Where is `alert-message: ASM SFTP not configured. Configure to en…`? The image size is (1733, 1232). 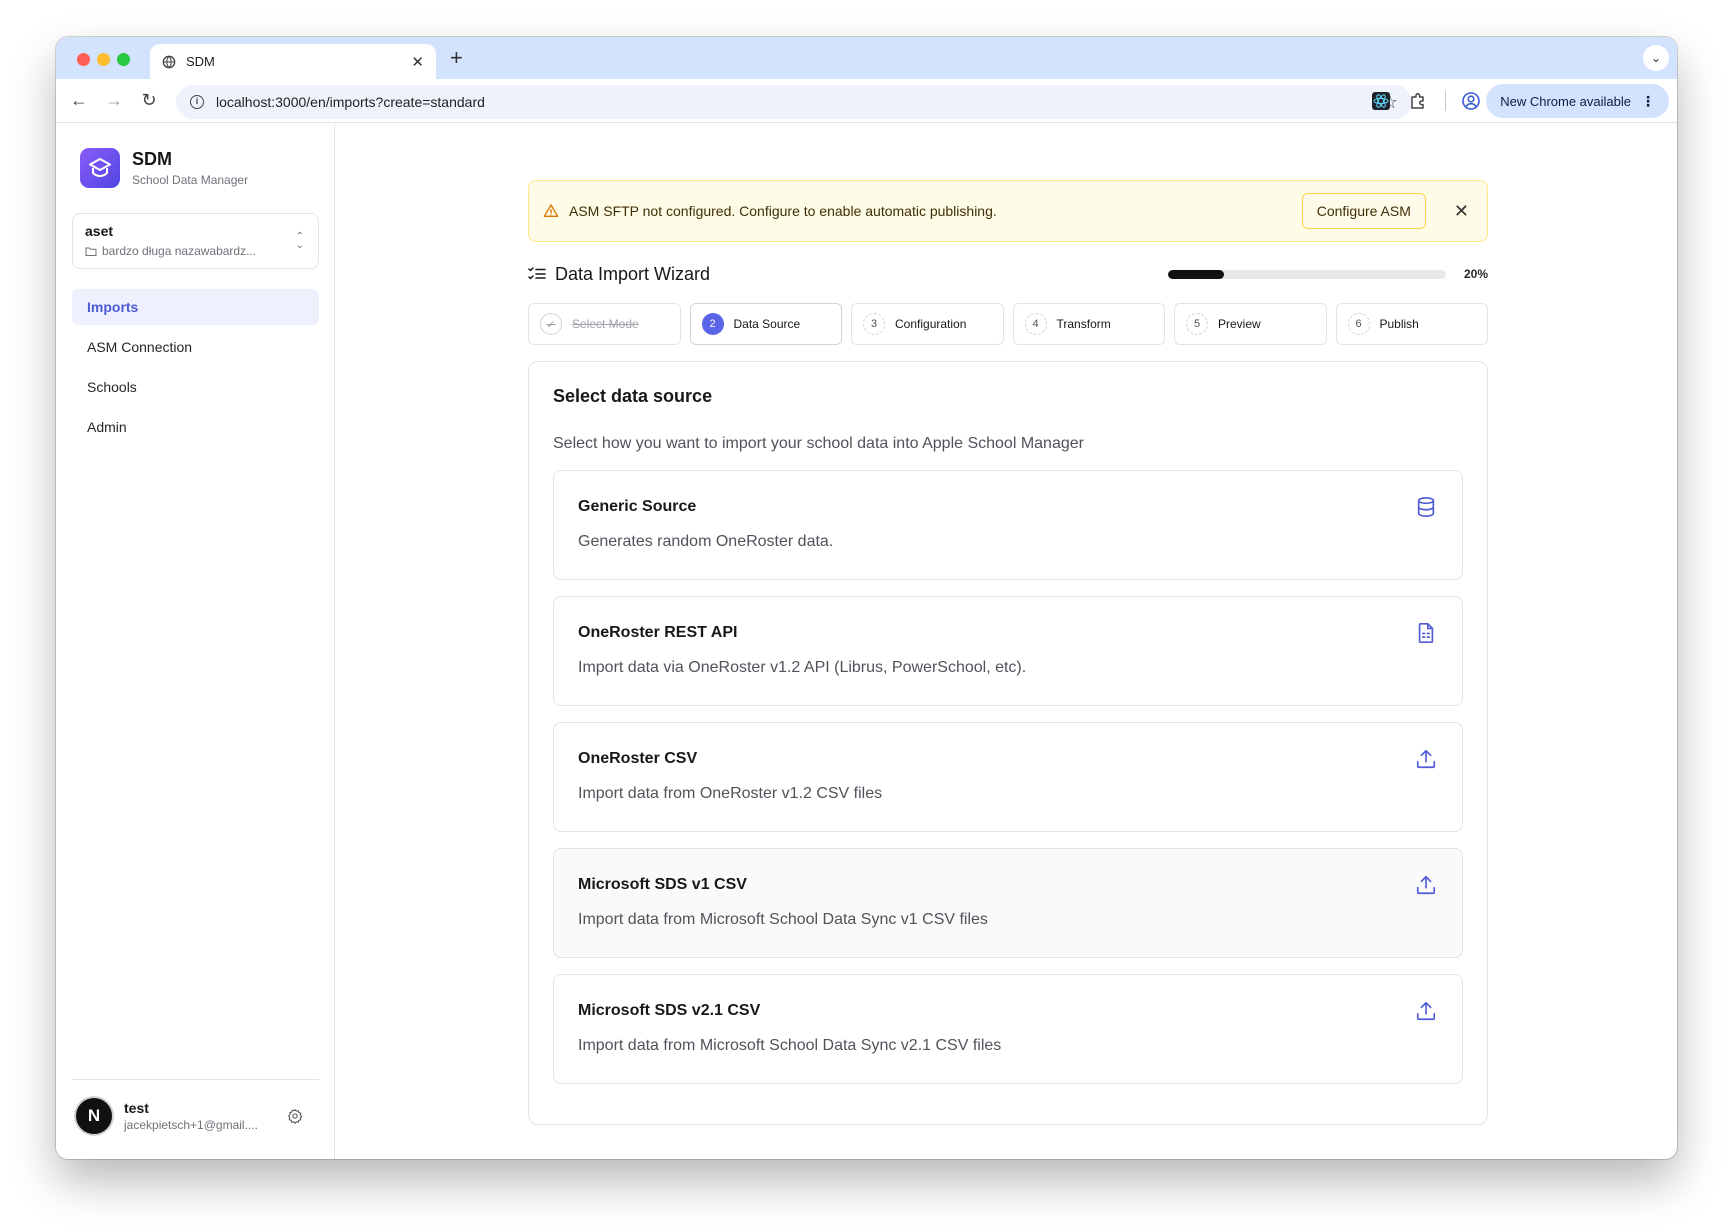
alert-message: ASM SFTP not configured. Configure to en… is located at coordinates (783, 211).